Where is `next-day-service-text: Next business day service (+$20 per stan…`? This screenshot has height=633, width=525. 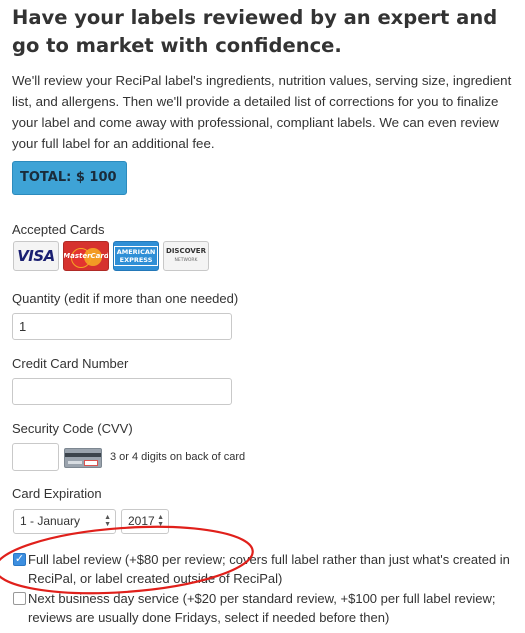
next-day-service-text: Next business day service (+$20 per stan… is located at coordinates (262, 608).